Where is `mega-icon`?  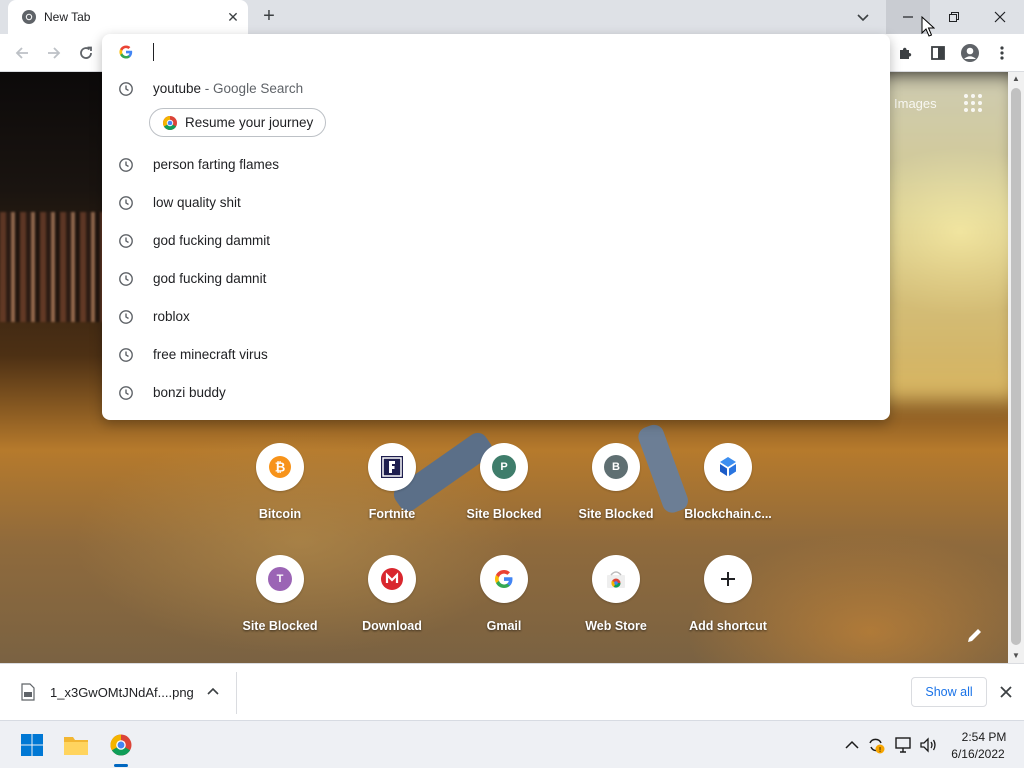
mega-icon is located at coordinates (392, 579).